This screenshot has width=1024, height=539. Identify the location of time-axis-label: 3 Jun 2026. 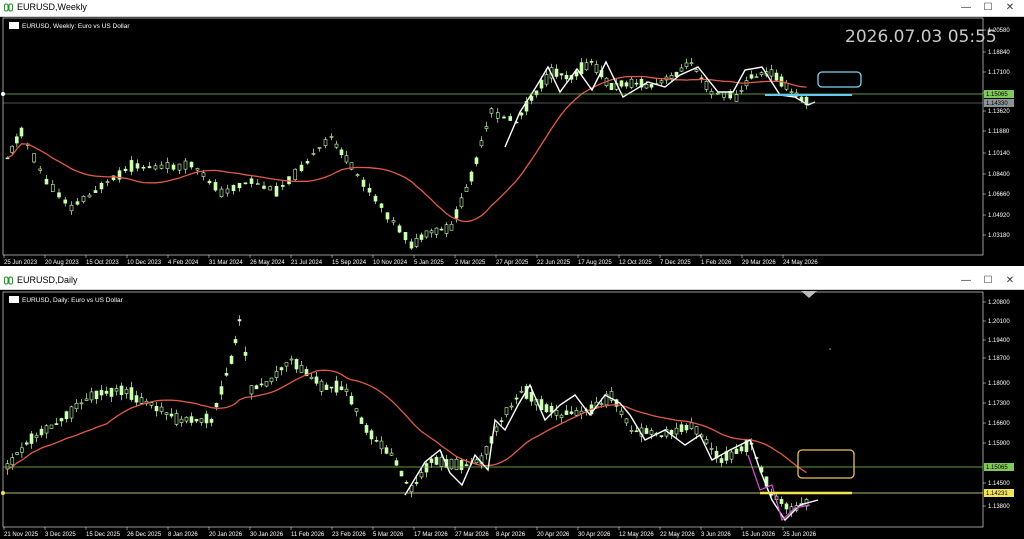
(716, 535).